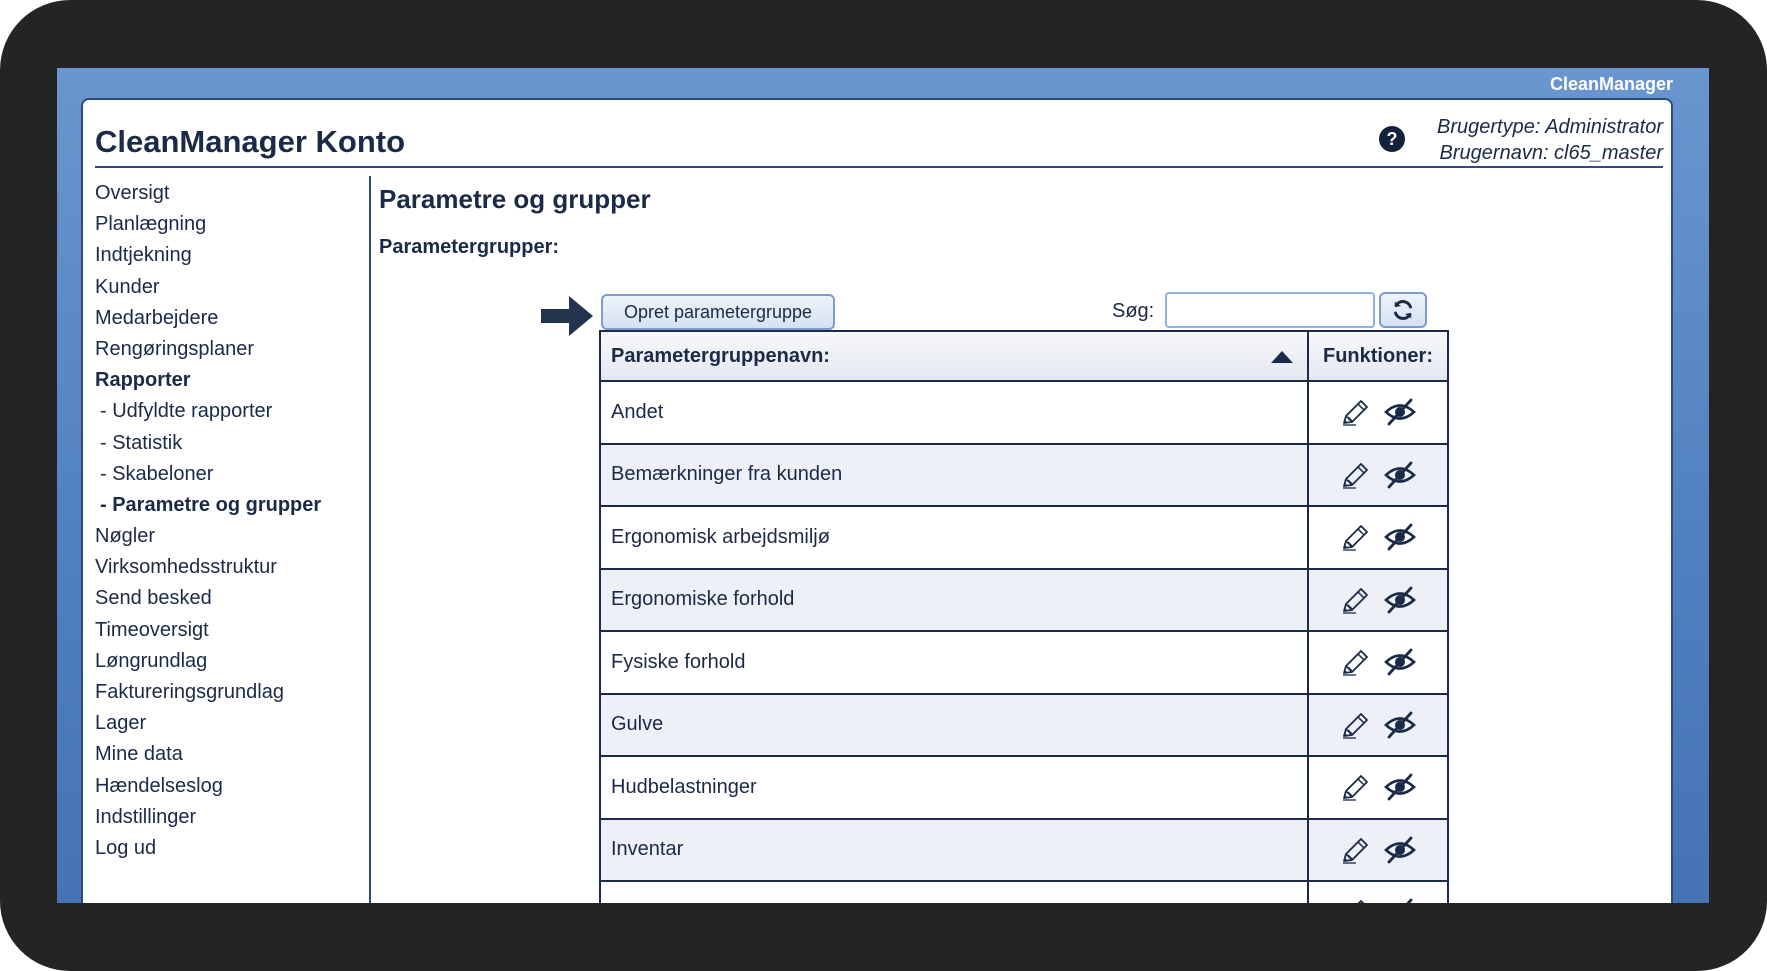 Image resolution: width=1767 pixels, height=971 pixels. Describe the element at coordinates (955, 537) in the screenshot. I see `parameter-group-name: Ergonomisk arbejdsmiljø` at that location.